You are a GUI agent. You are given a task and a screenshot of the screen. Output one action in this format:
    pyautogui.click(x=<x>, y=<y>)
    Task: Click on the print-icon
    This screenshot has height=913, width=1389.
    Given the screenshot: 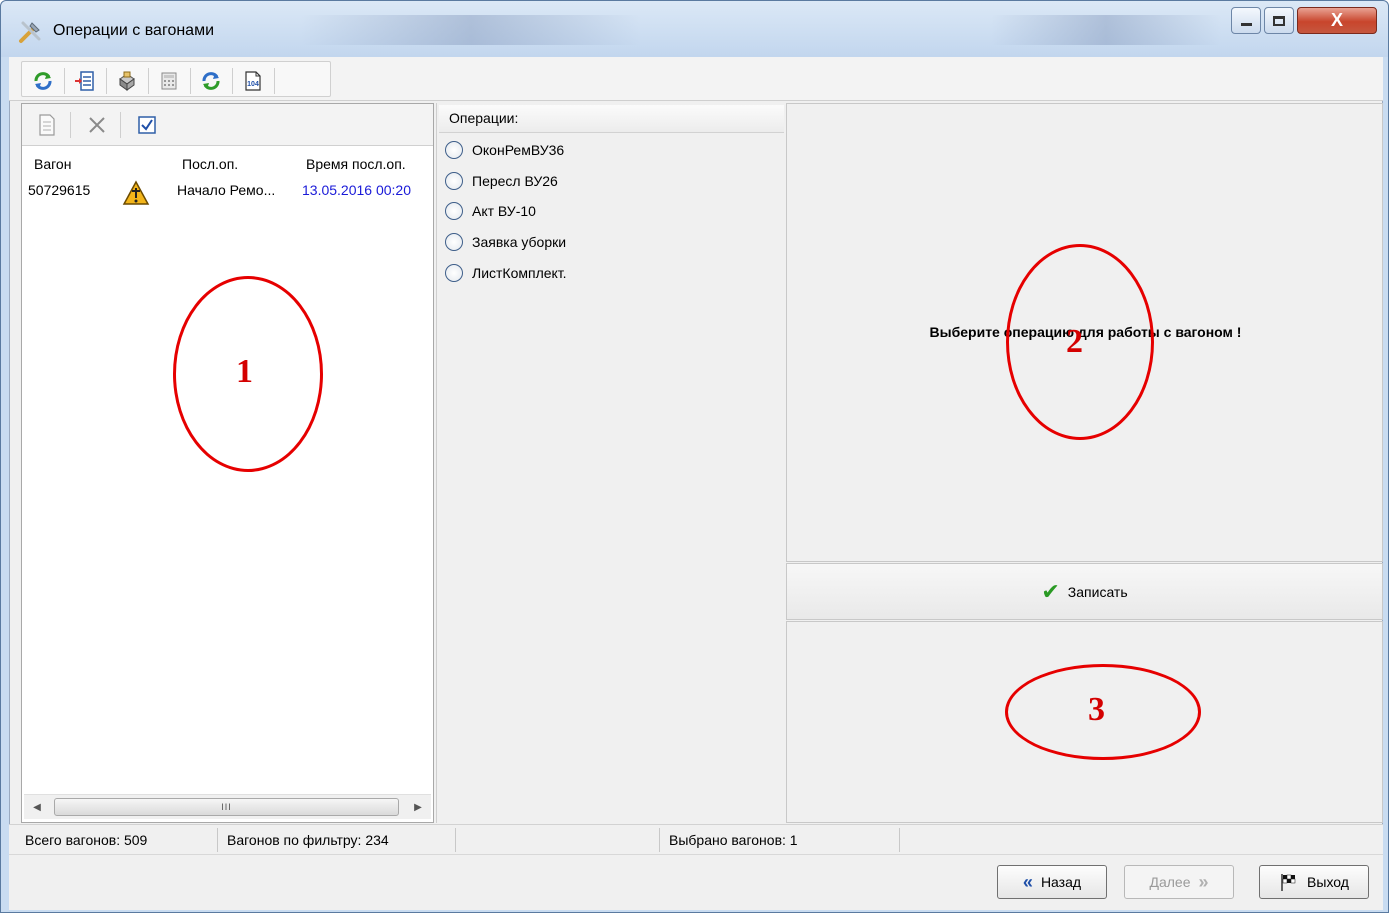 What is the action you would take?
    pyautogui.click(x=127, y=81)
    